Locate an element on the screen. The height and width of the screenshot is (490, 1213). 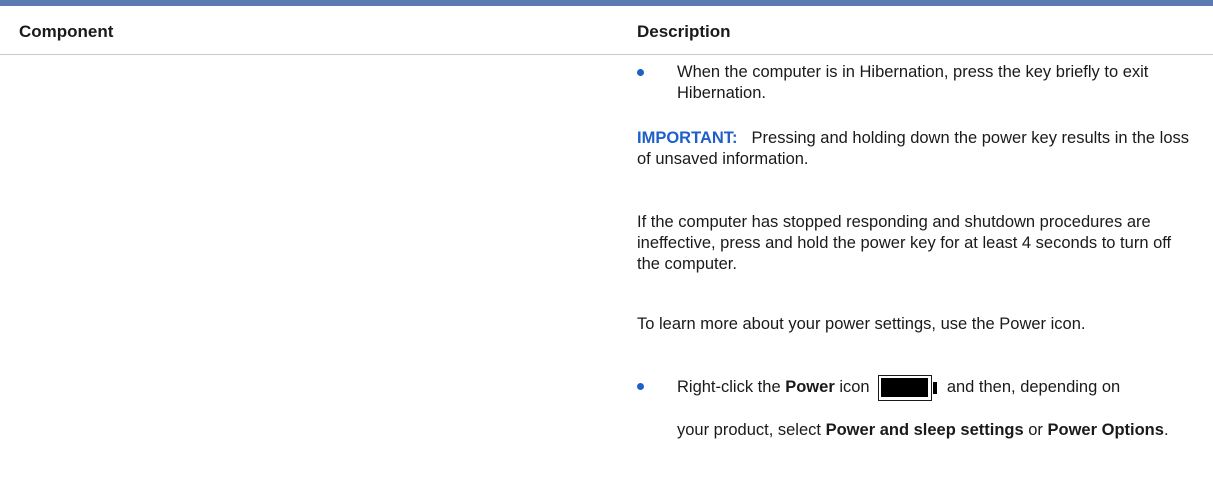
text-or: or is located at coordinates (1035, 430).